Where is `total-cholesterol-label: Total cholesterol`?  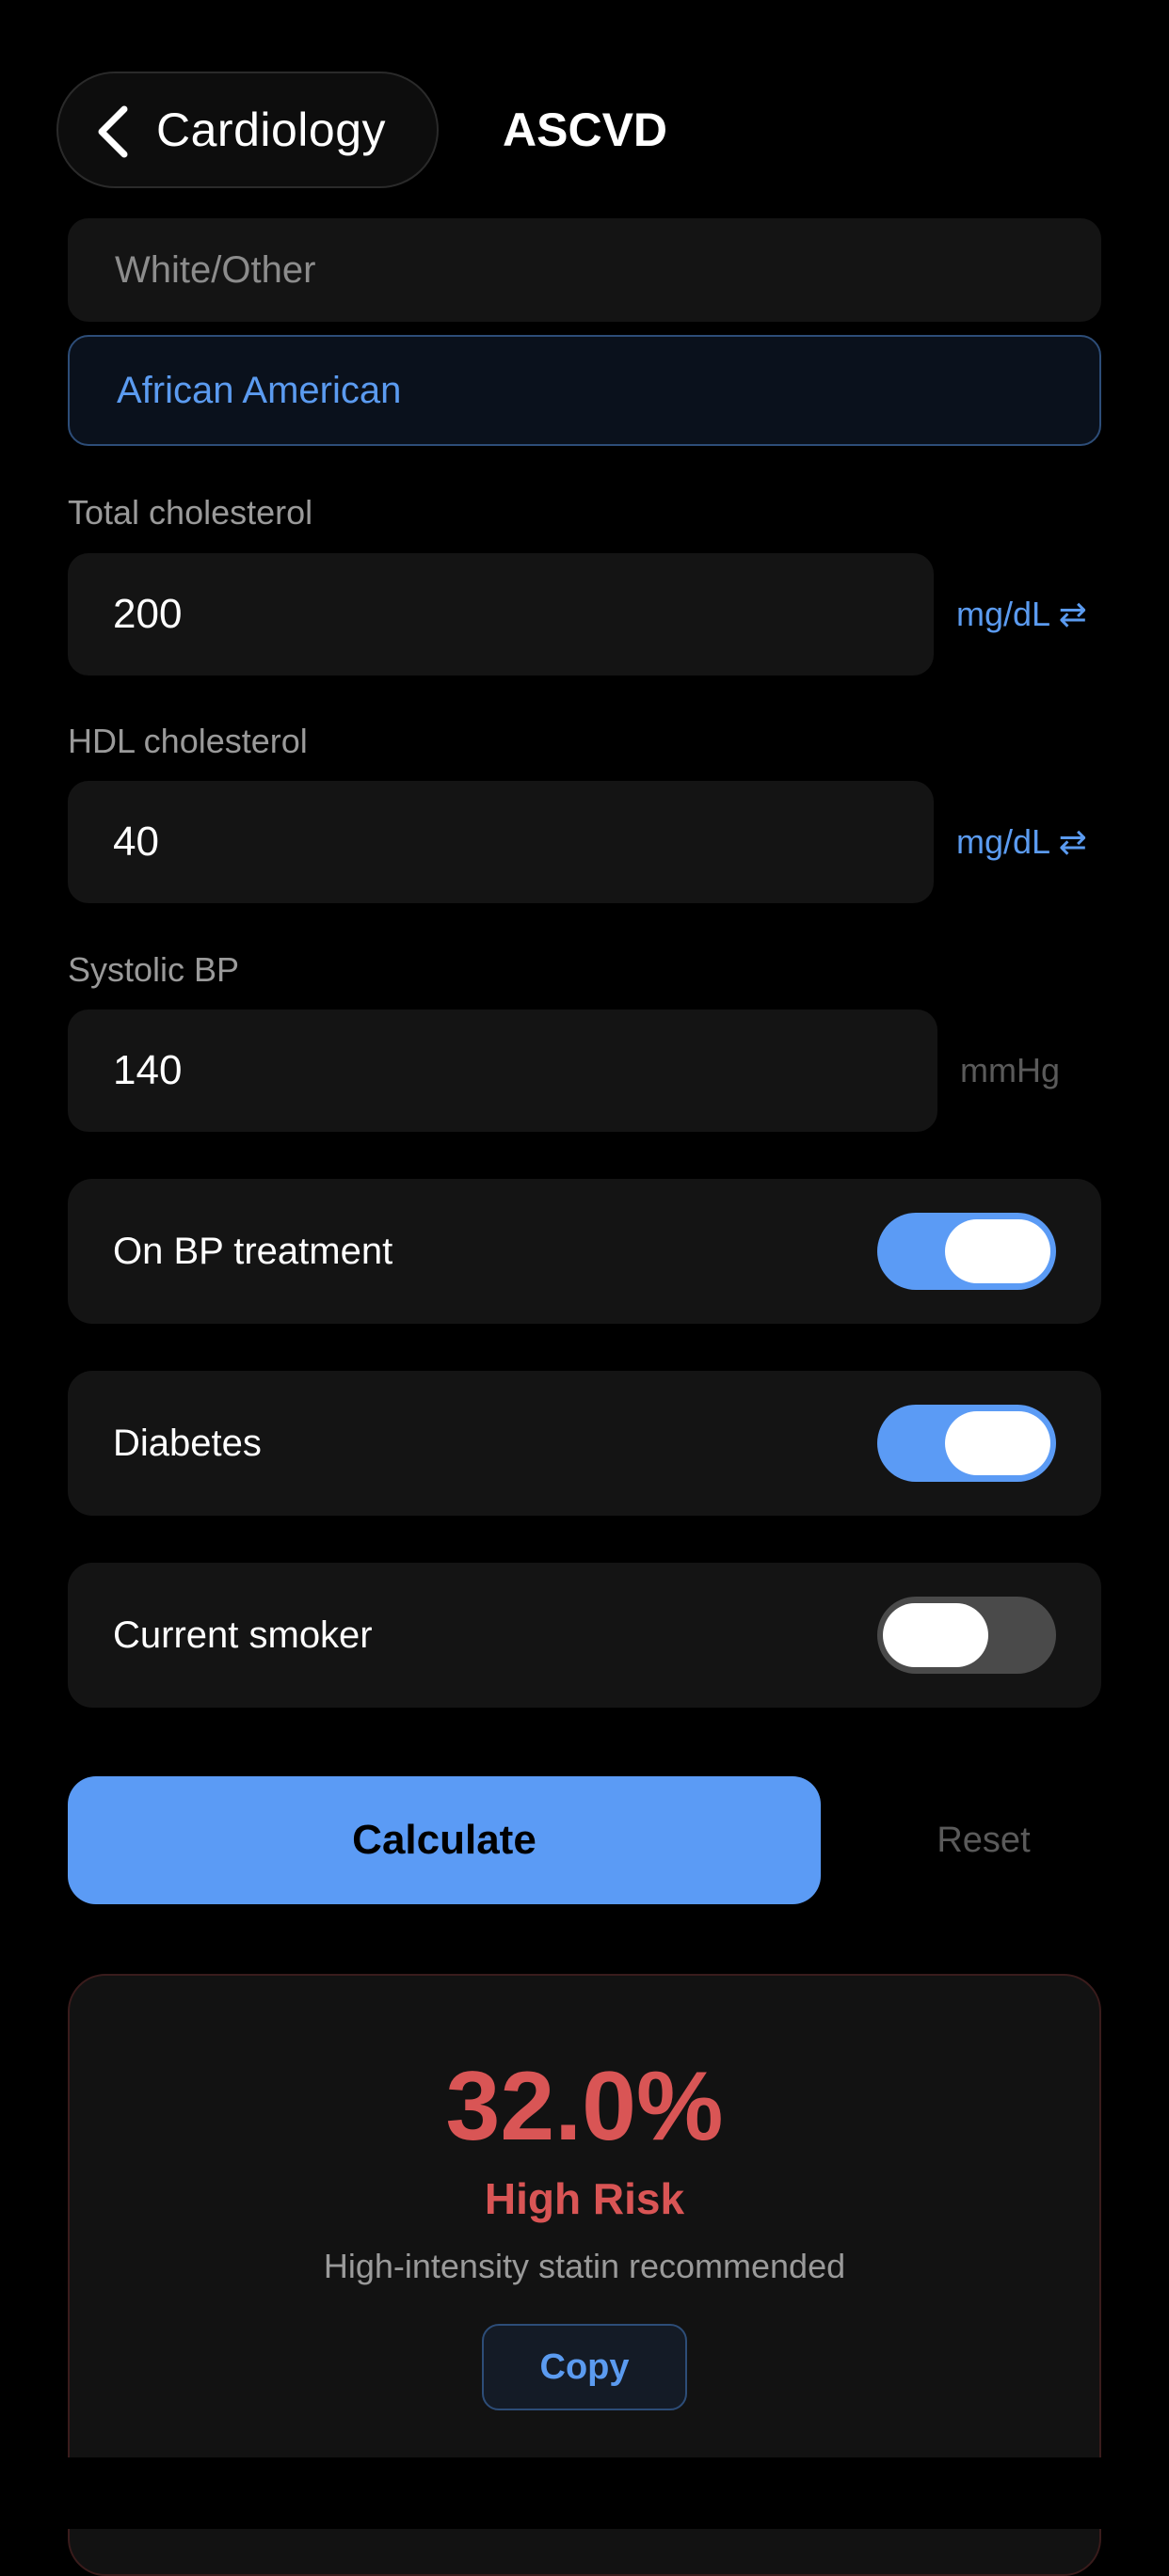 total-cholesterol-label: Total cholesterol is located at coordinates (190, 512).